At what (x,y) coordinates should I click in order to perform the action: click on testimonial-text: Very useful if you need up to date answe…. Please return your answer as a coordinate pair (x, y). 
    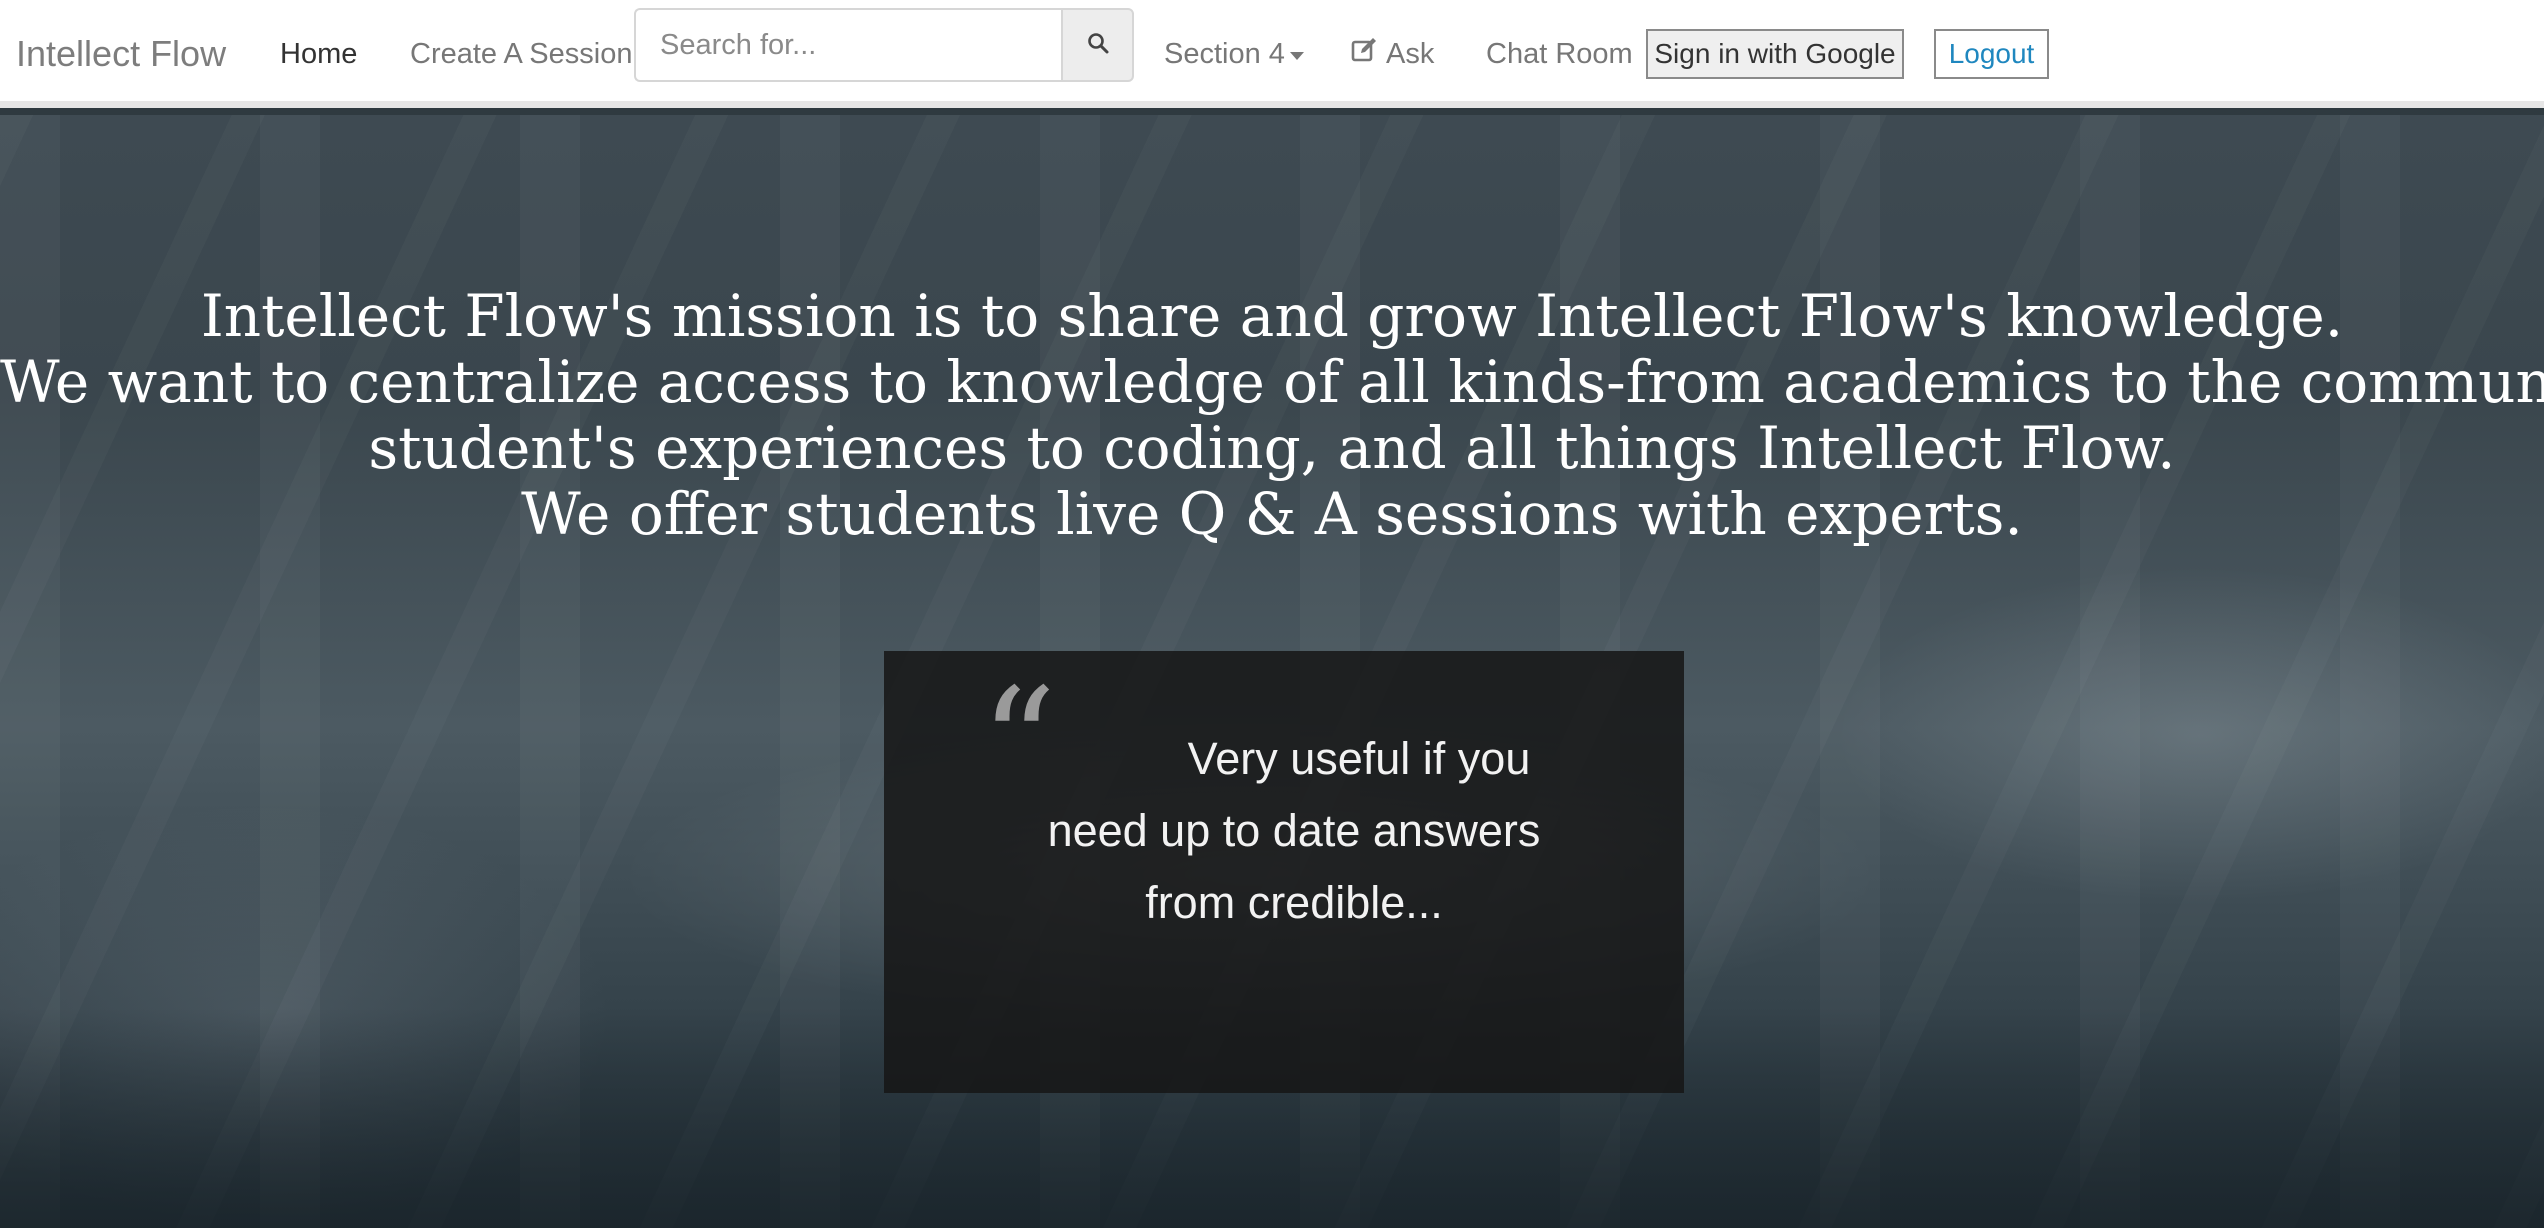
    Looking at the image, I should click on (1294, 830).